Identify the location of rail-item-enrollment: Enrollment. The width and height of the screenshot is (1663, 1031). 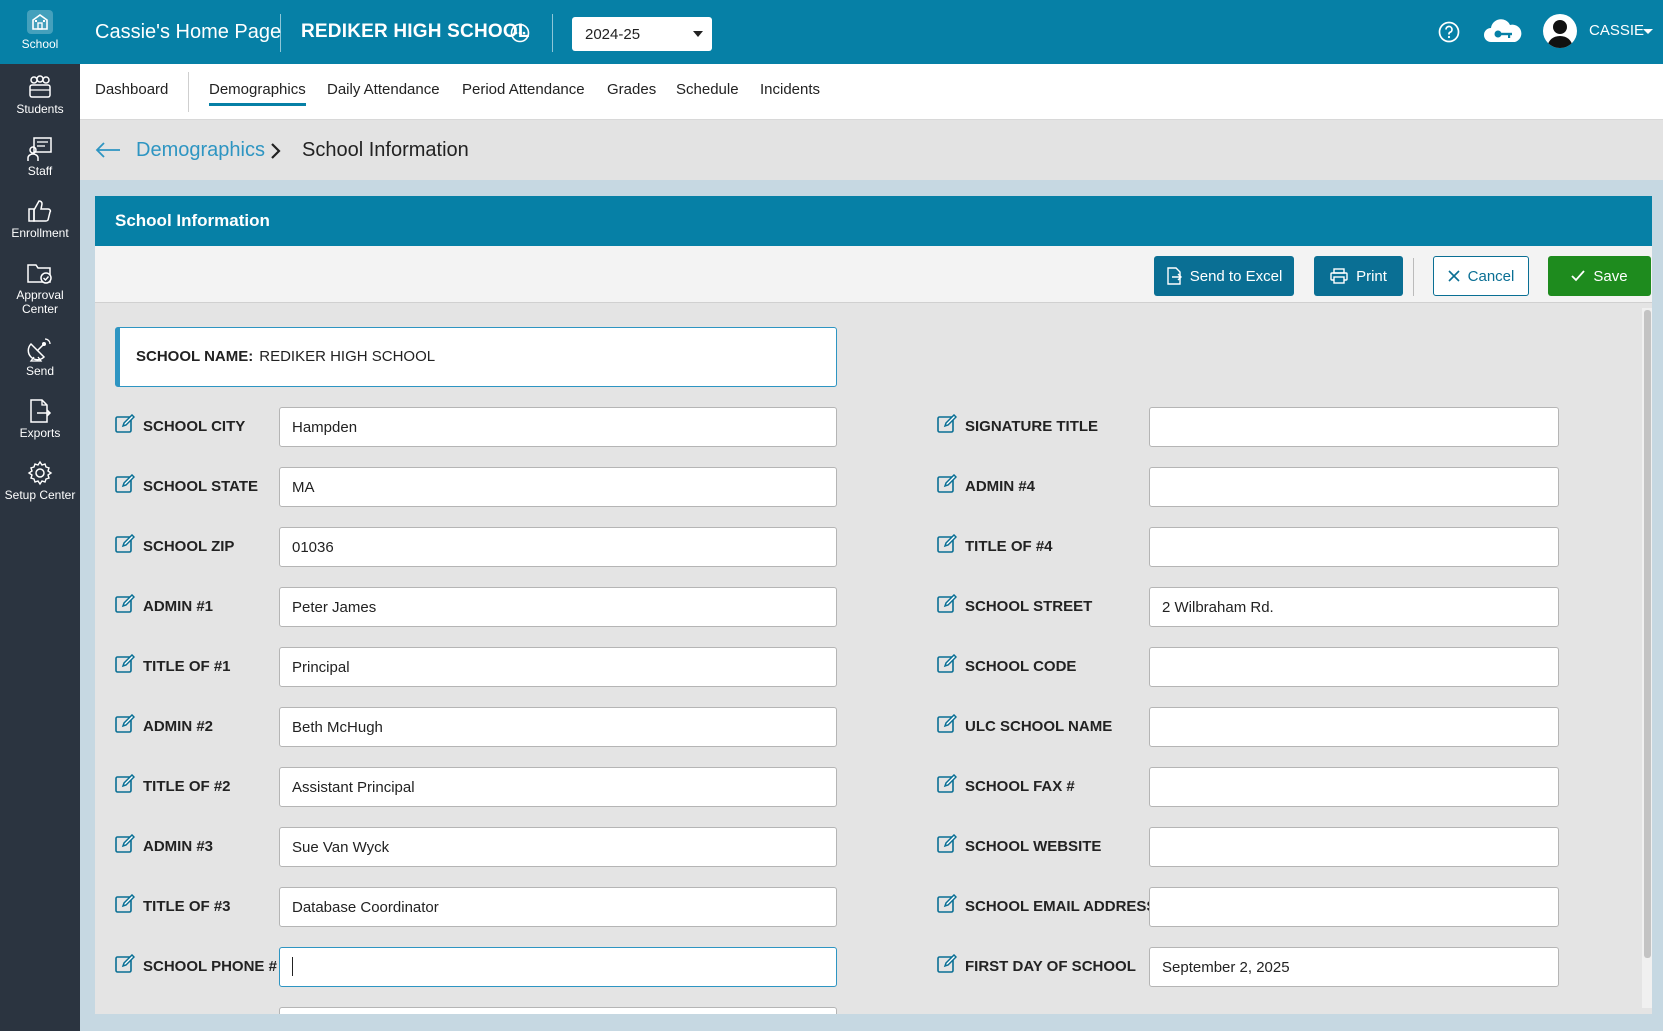
(40, 219).